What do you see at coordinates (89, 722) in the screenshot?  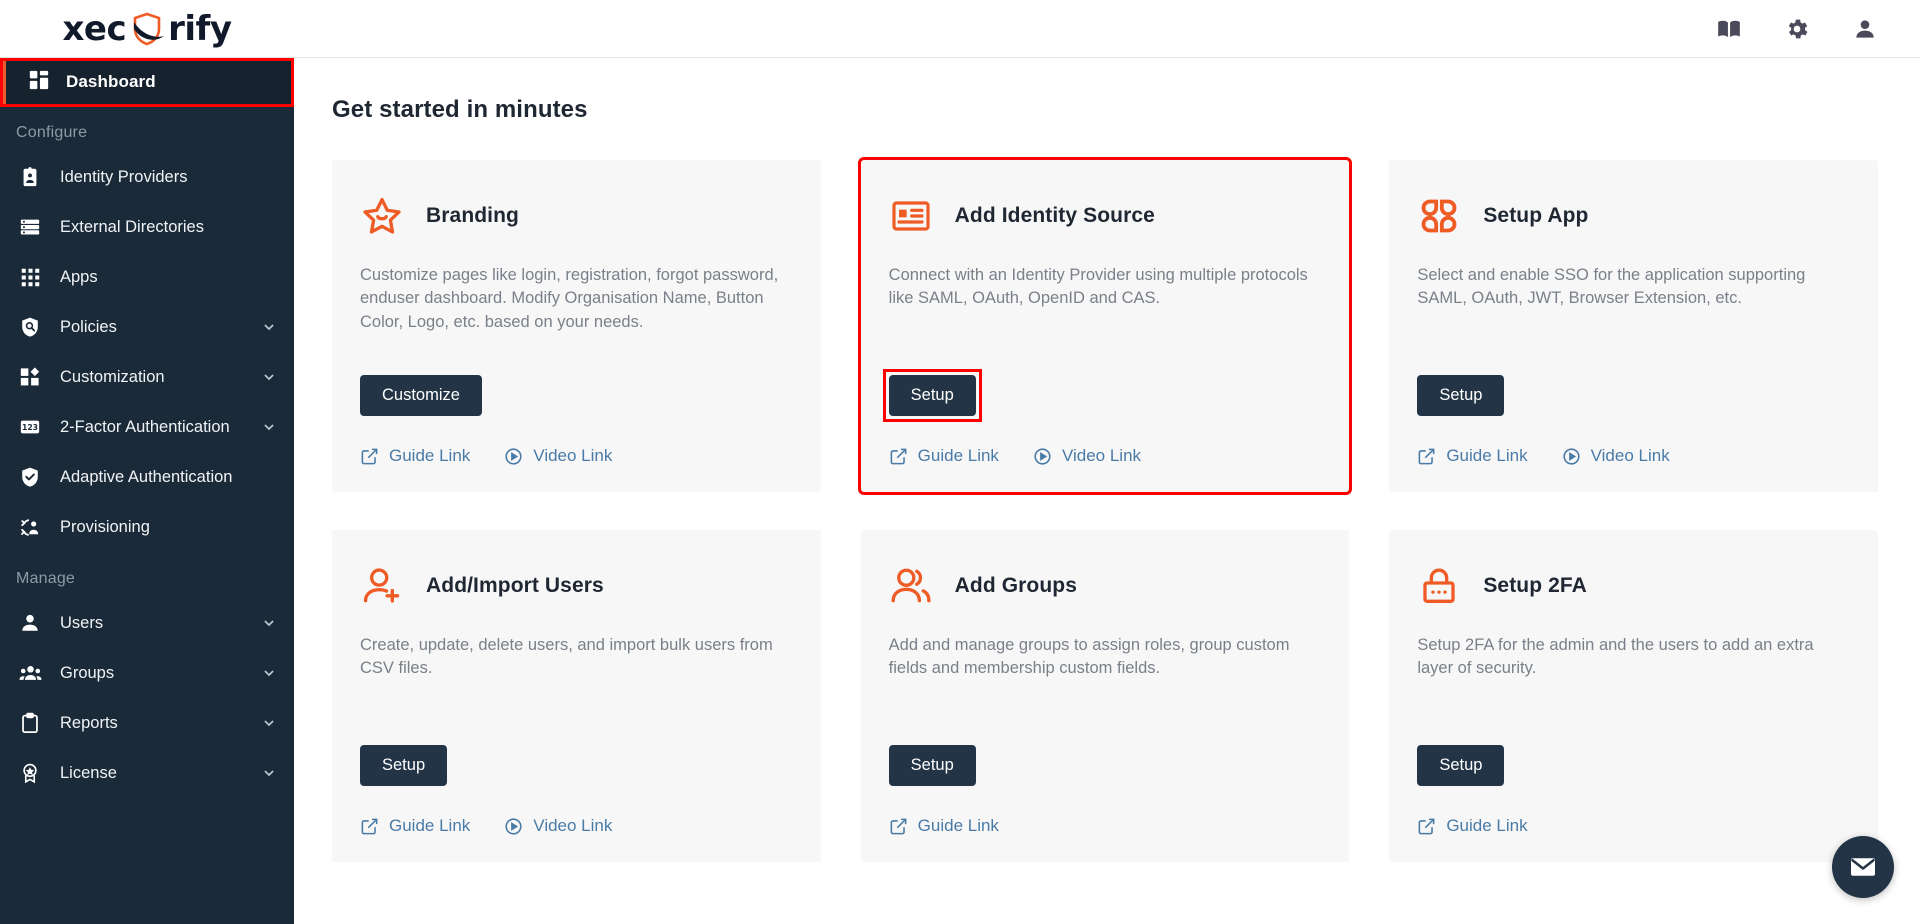 I see `sidebar-item-label: Reports` at bounding box center [89, 722].